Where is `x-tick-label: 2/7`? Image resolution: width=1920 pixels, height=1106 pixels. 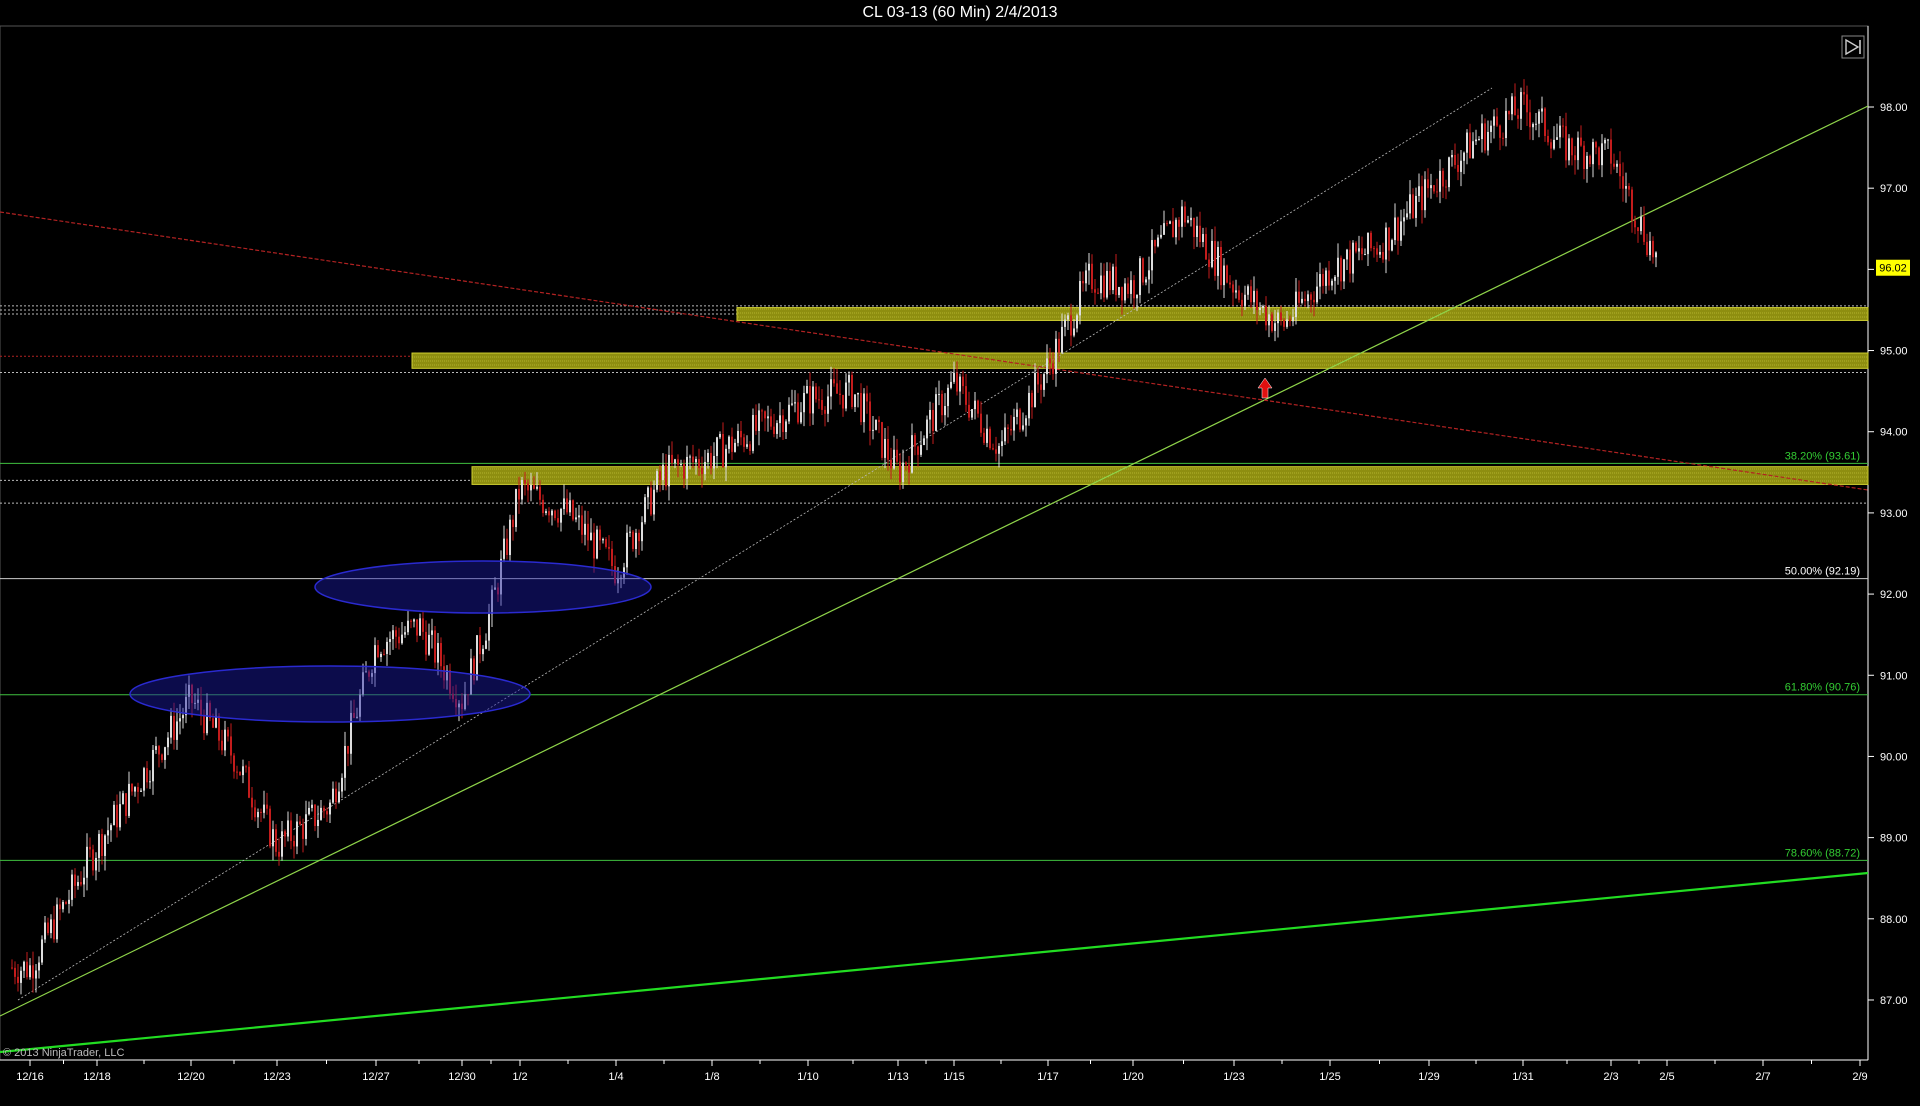 x-tick-label: 2/7 is located at coordinates (1762, 1077).